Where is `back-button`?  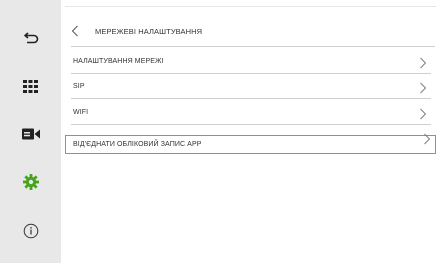 back-button is located at coordinates (30, 38).